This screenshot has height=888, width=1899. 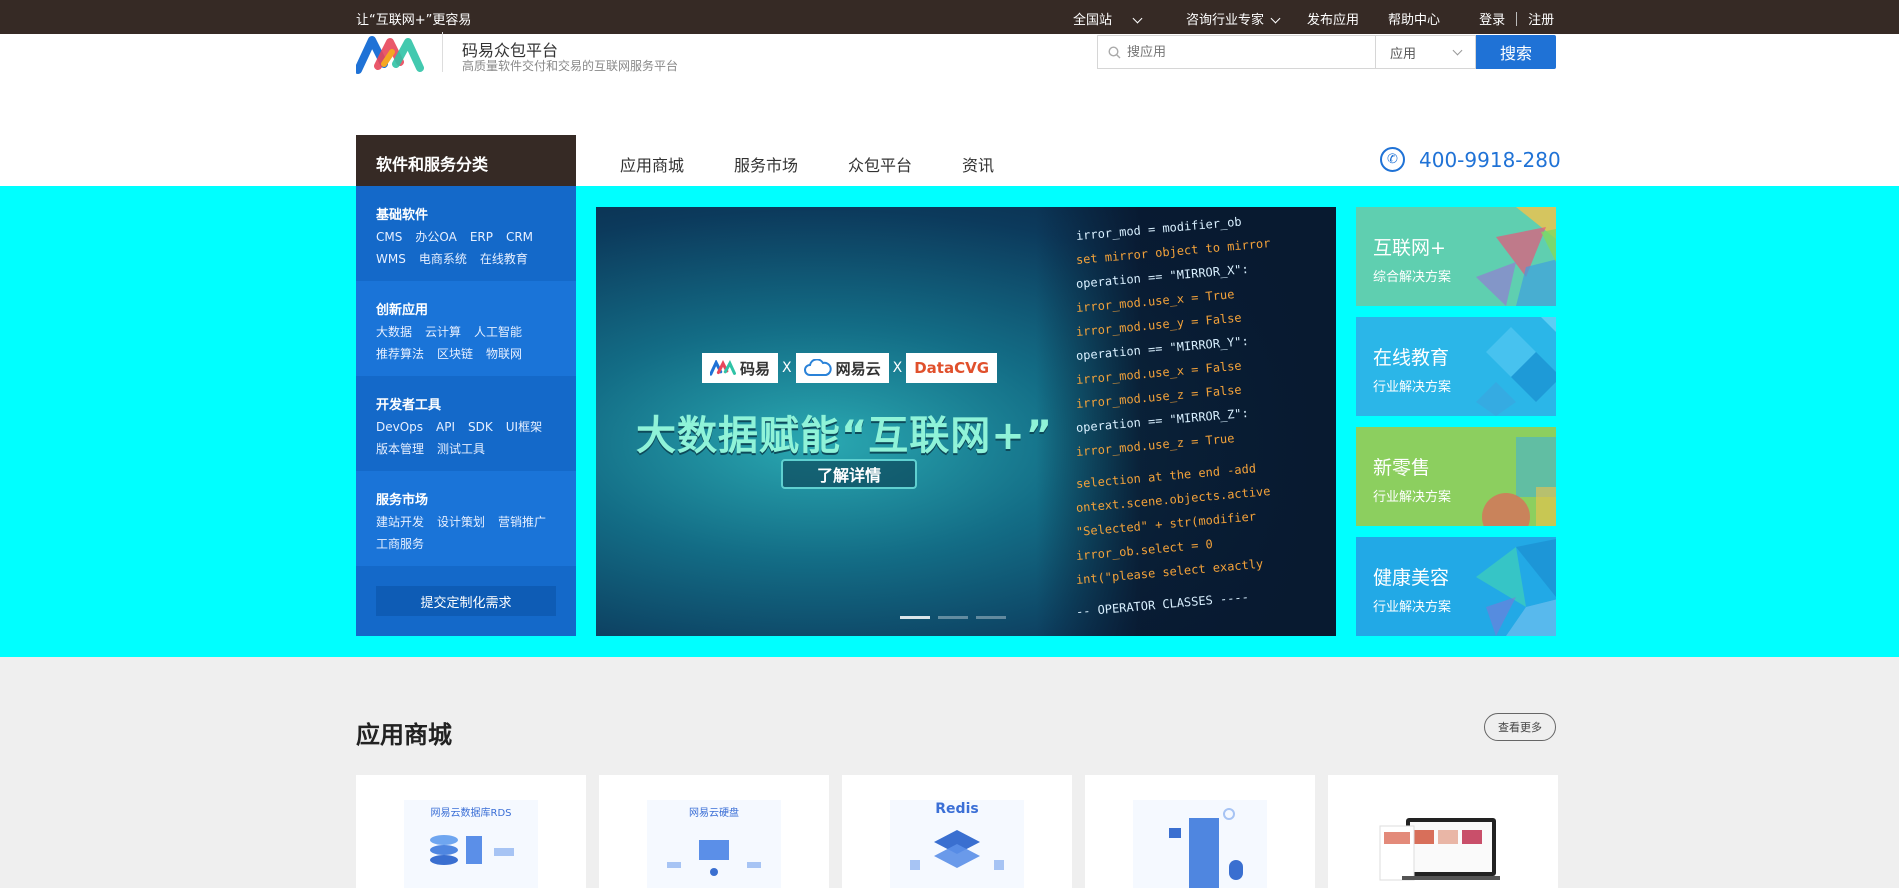 I want to click on solution-tile-internet-plus: 互联网+ 综合解决方案, so click(x=1456, y=256).